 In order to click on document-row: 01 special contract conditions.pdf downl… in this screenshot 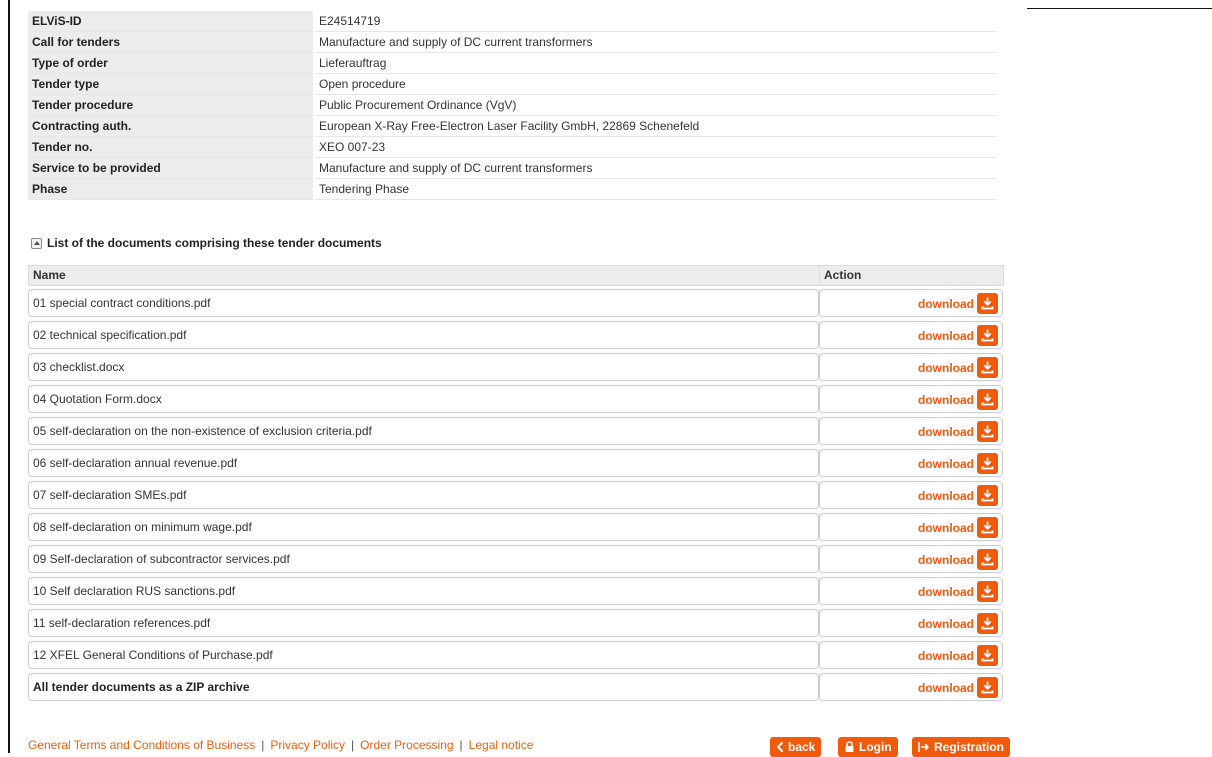, I will do `click(515, 303)`.